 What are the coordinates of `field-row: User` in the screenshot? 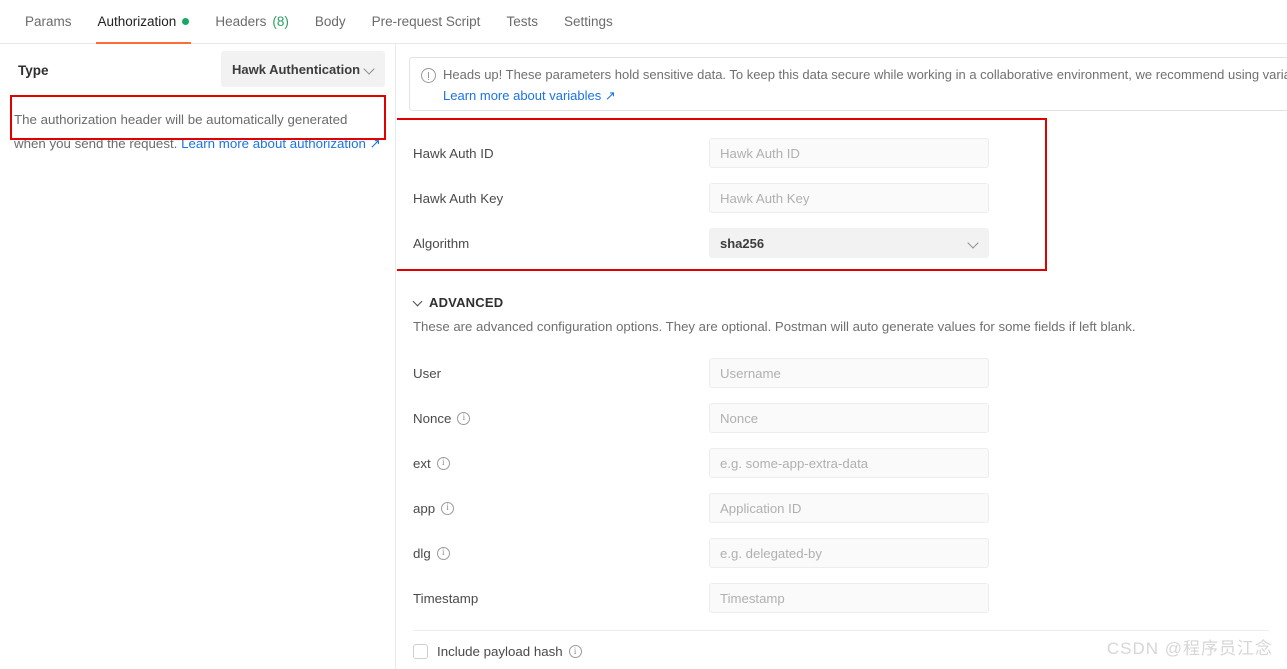 It's located at (713, 373).